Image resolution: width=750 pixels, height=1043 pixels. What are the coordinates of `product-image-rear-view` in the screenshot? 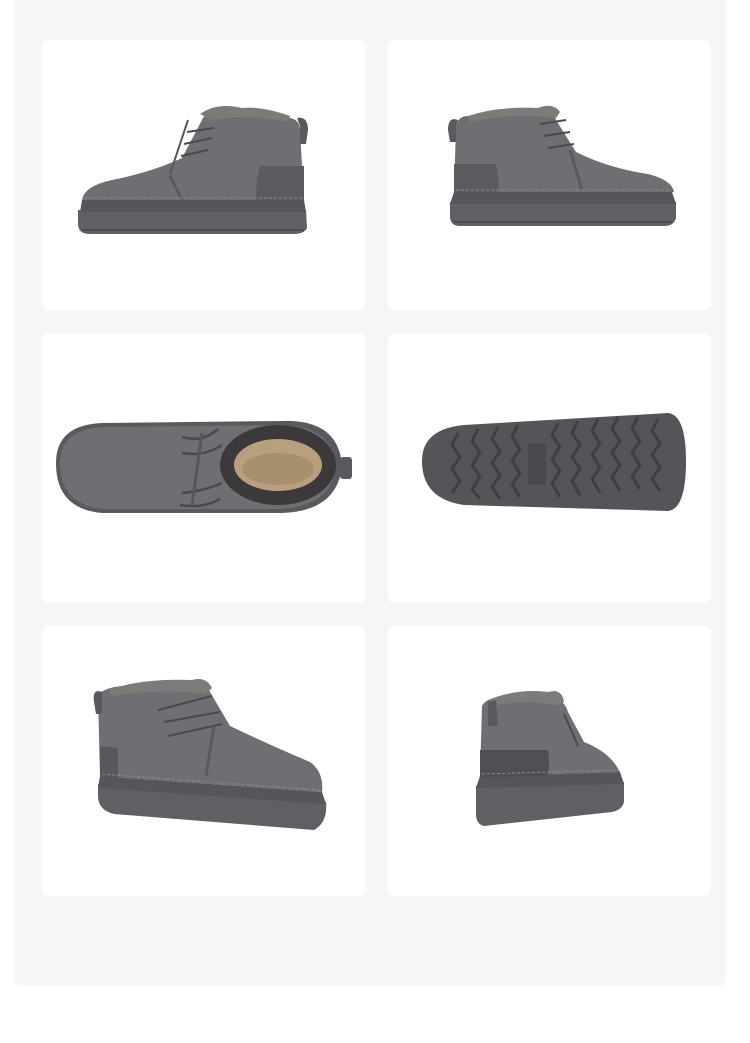 It's located at (549, 761).